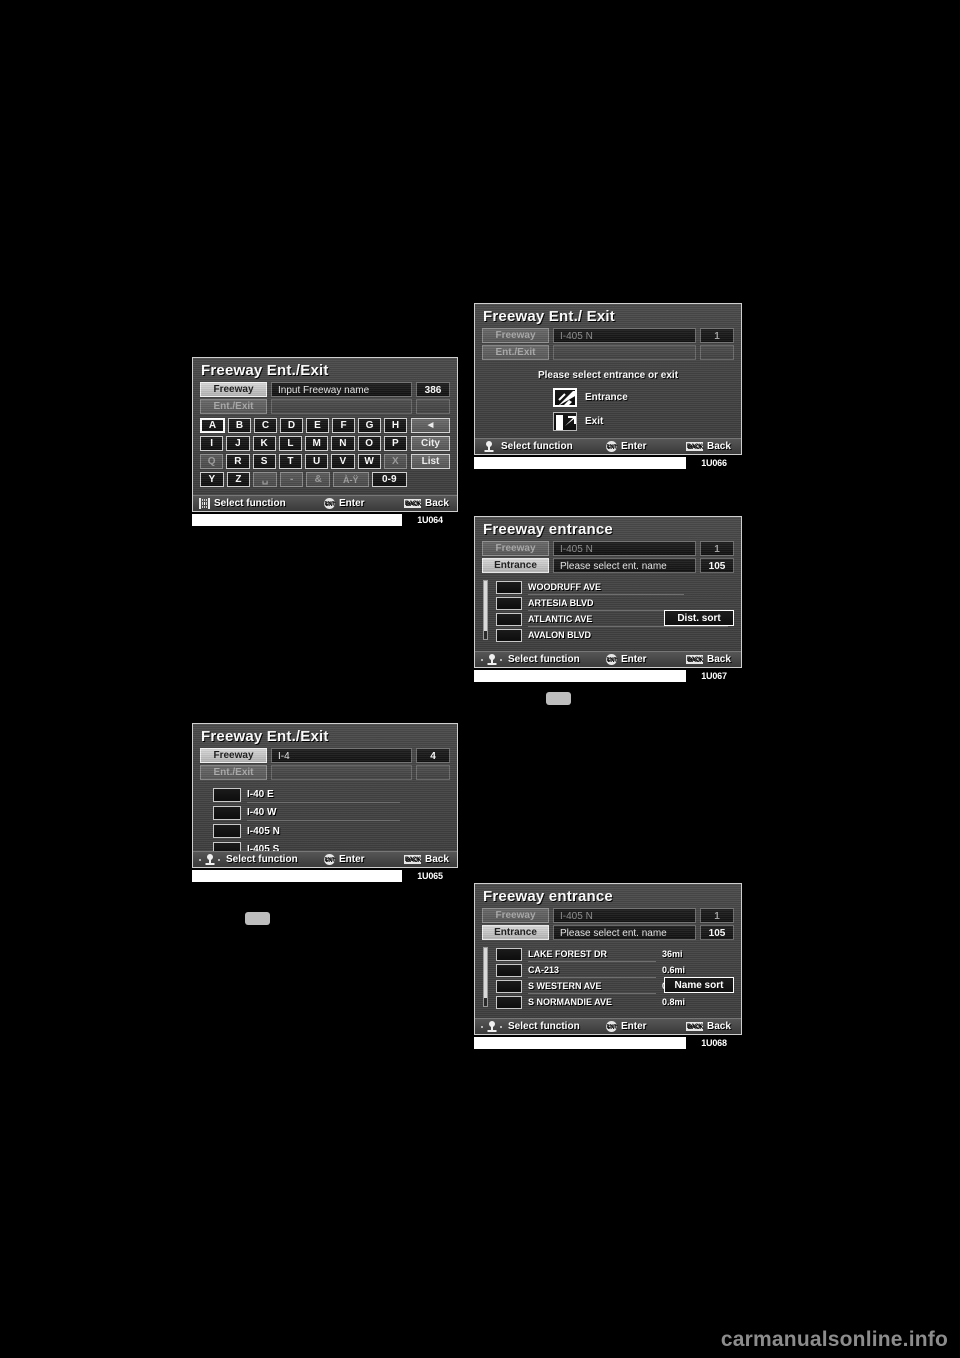 The image size is (960, 1358). What do you see at coordinates (317, 443) in the screenshot?
I see `key-M: M` at bounding box center [317, 443].